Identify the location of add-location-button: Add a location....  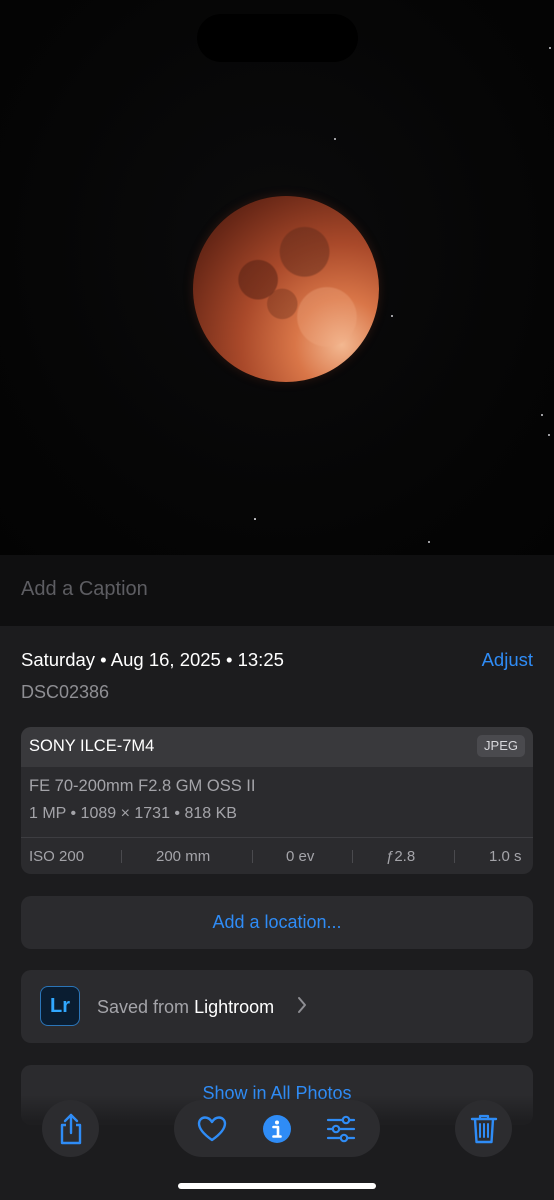
(277, 922).